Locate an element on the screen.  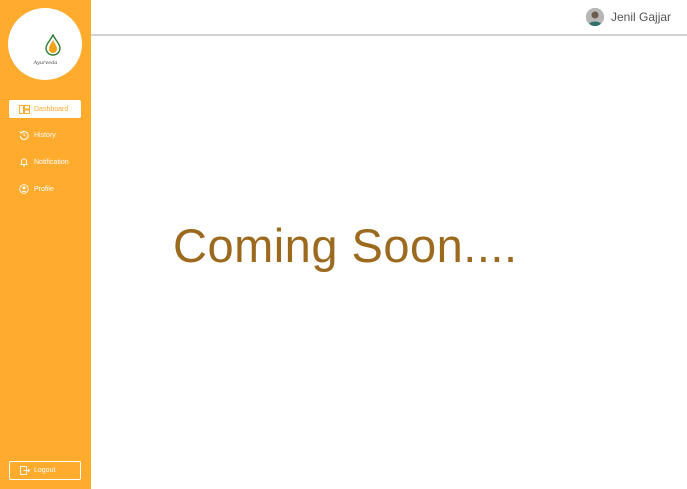
logout-button: Logout is located at coordinates (45, 470).